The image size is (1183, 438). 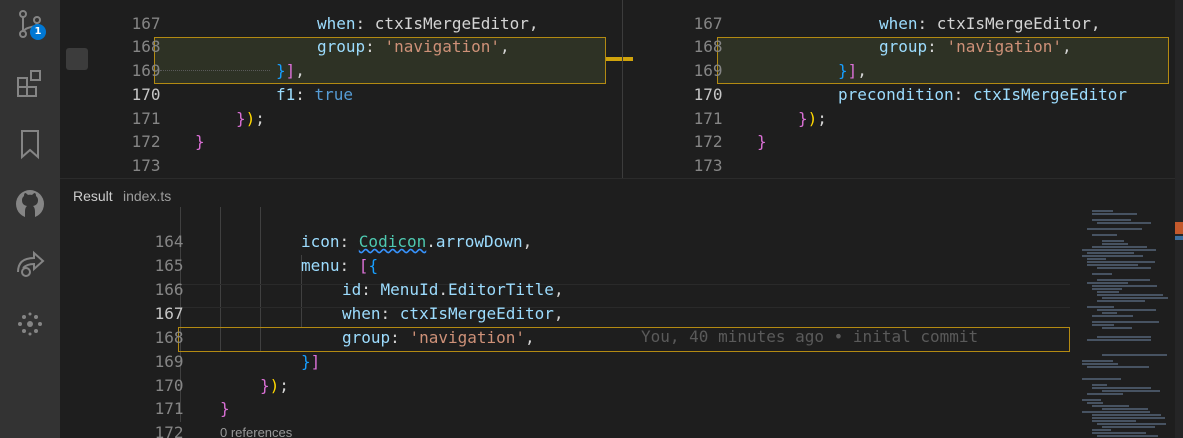 What do you see at coordinates (242, 94) in the screenshot?
I see `code-line: 170 f1: true` at bounding box center [242, 94].